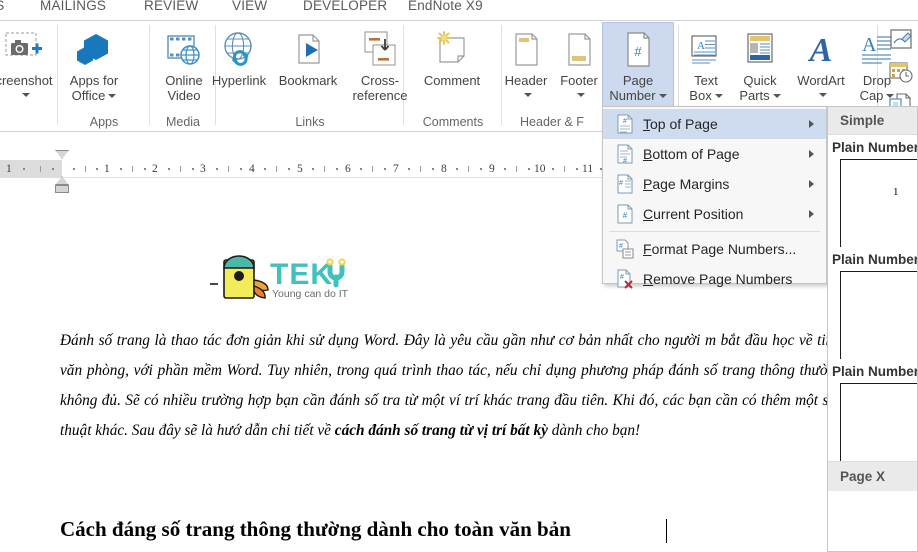 This screenshot has width=918, height=552. I want to click on ruler-tick-10: 10, so click(540, 169).